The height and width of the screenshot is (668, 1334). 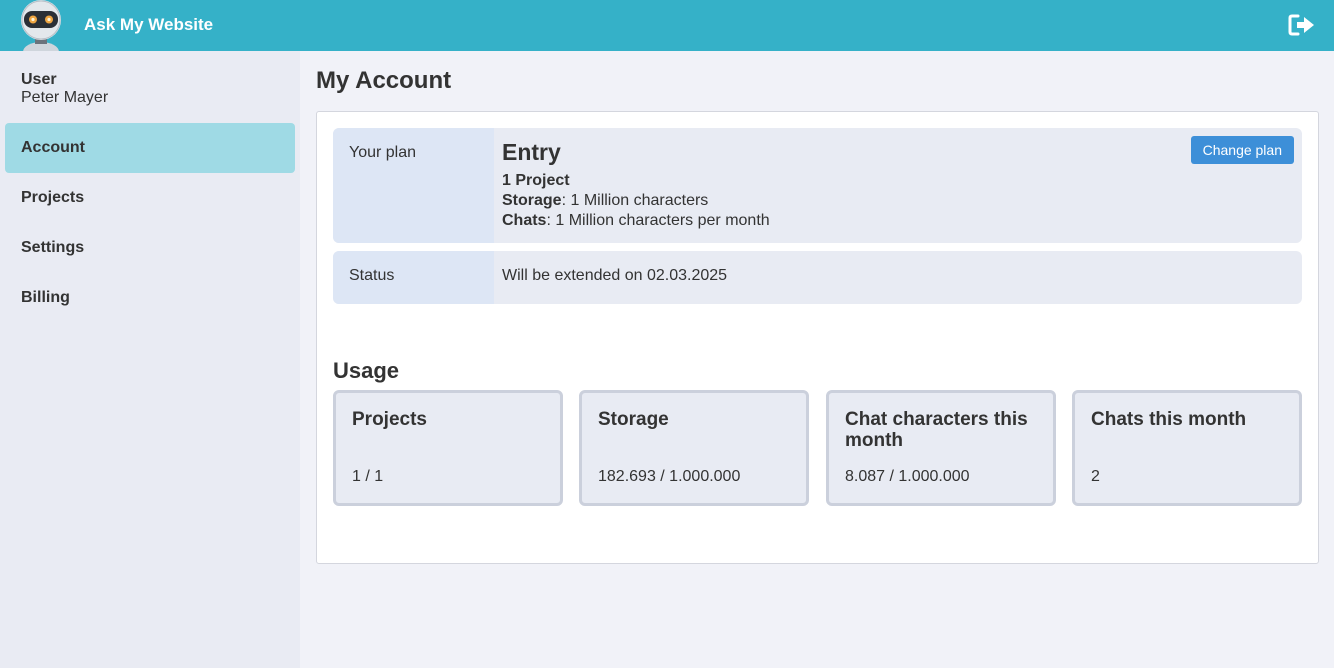 What do you see at coordinates (907, 476) in the screenshot?
I see `usage-card-value: 8.087 / 1.000.000` at bounding box center [907, 476].